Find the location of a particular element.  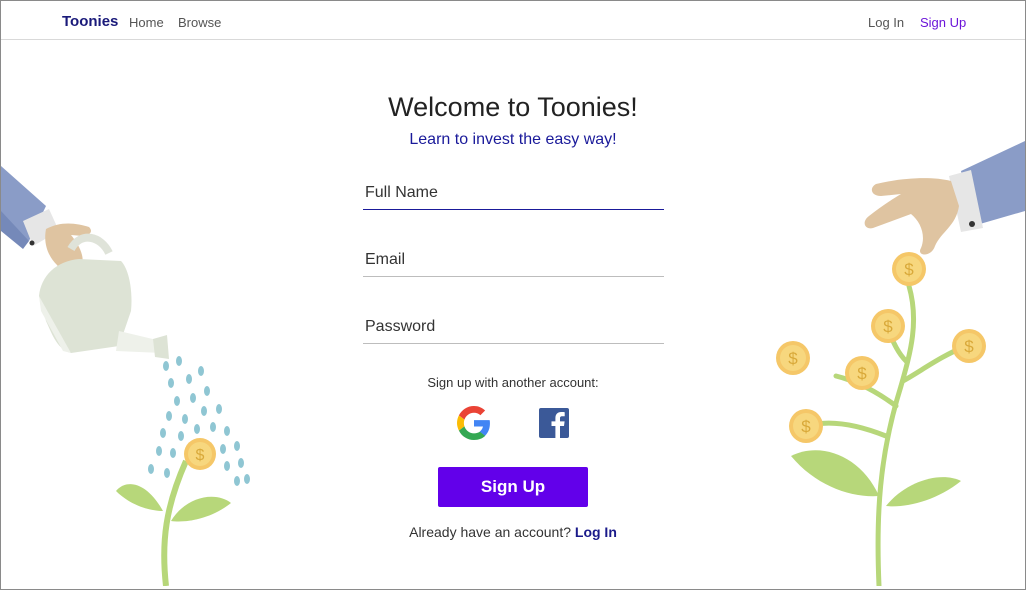

full-name-field is located at coordinates (513, 193).